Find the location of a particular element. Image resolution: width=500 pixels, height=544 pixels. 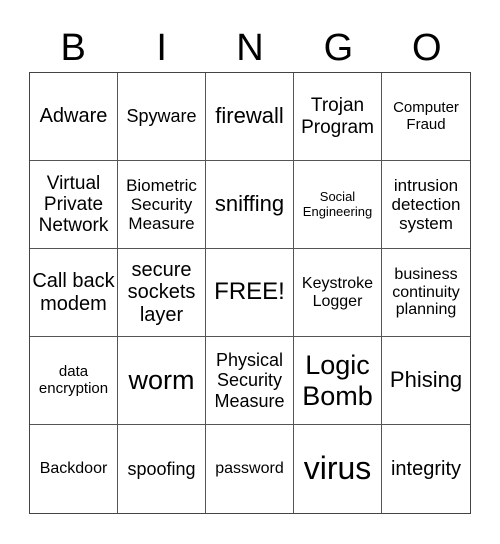

bingo-cell: worm is located at coordinates (162, 381).